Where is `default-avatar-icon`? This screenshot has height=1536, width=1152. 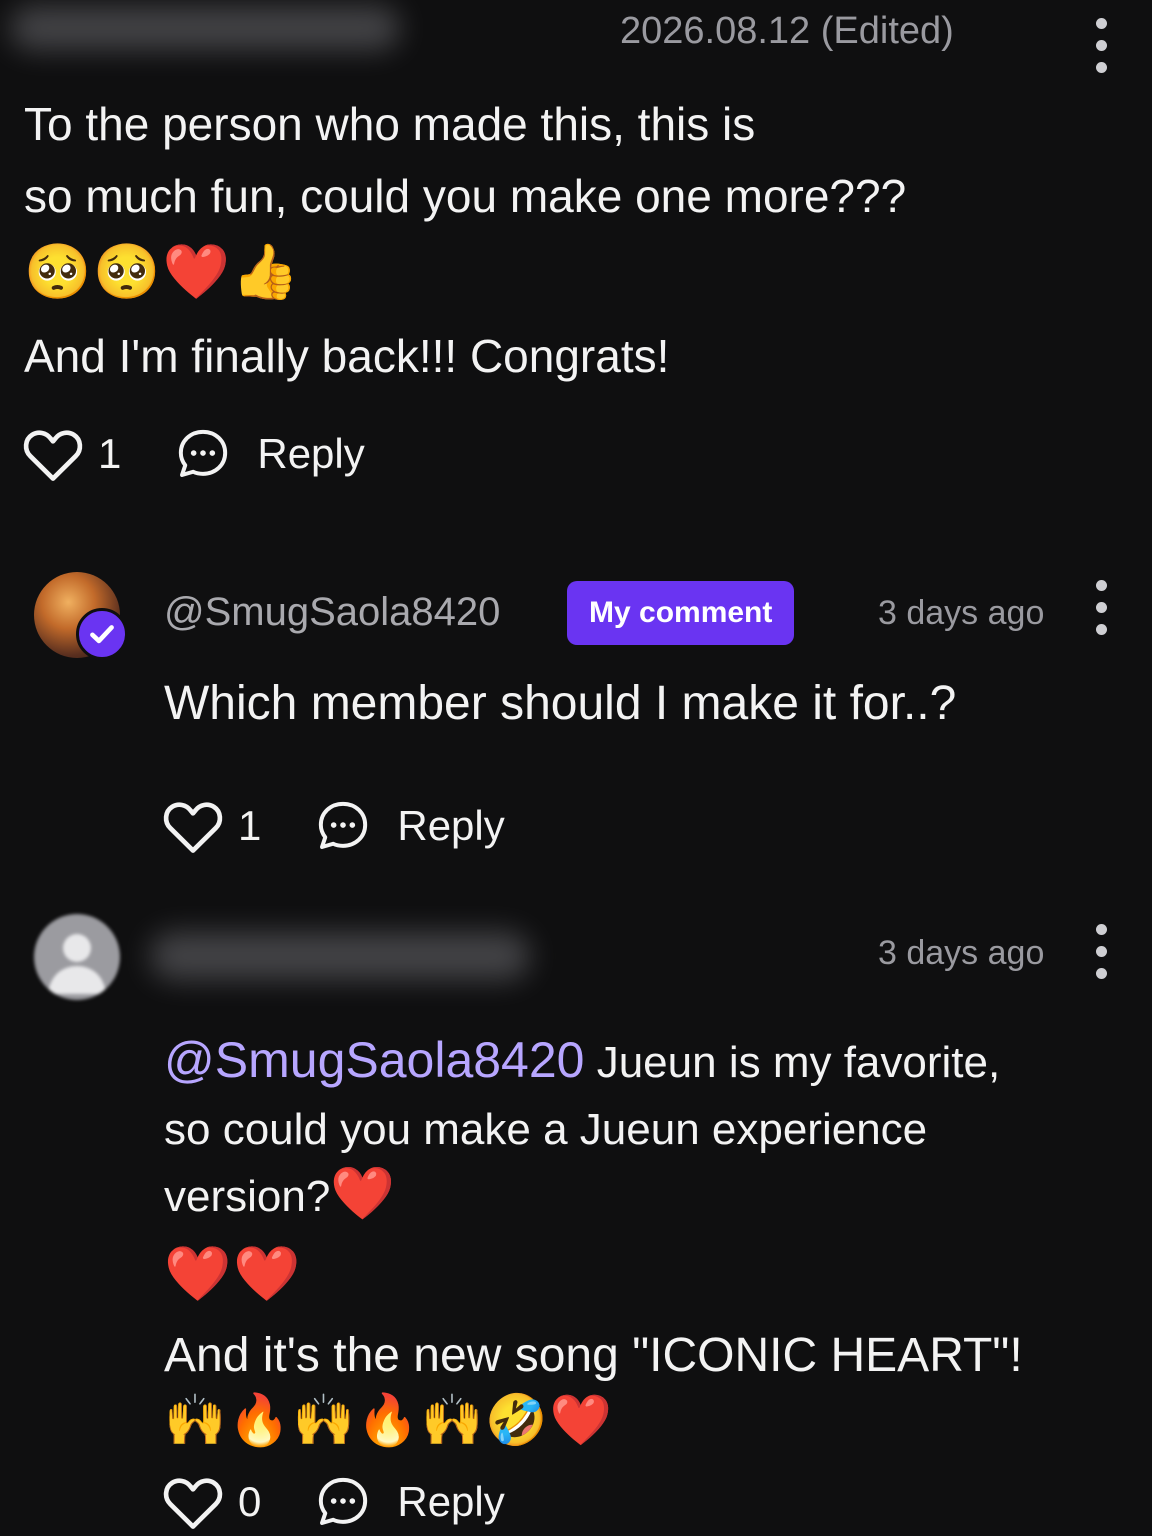
default-avatar-icon is located at coordinates (77, 957).